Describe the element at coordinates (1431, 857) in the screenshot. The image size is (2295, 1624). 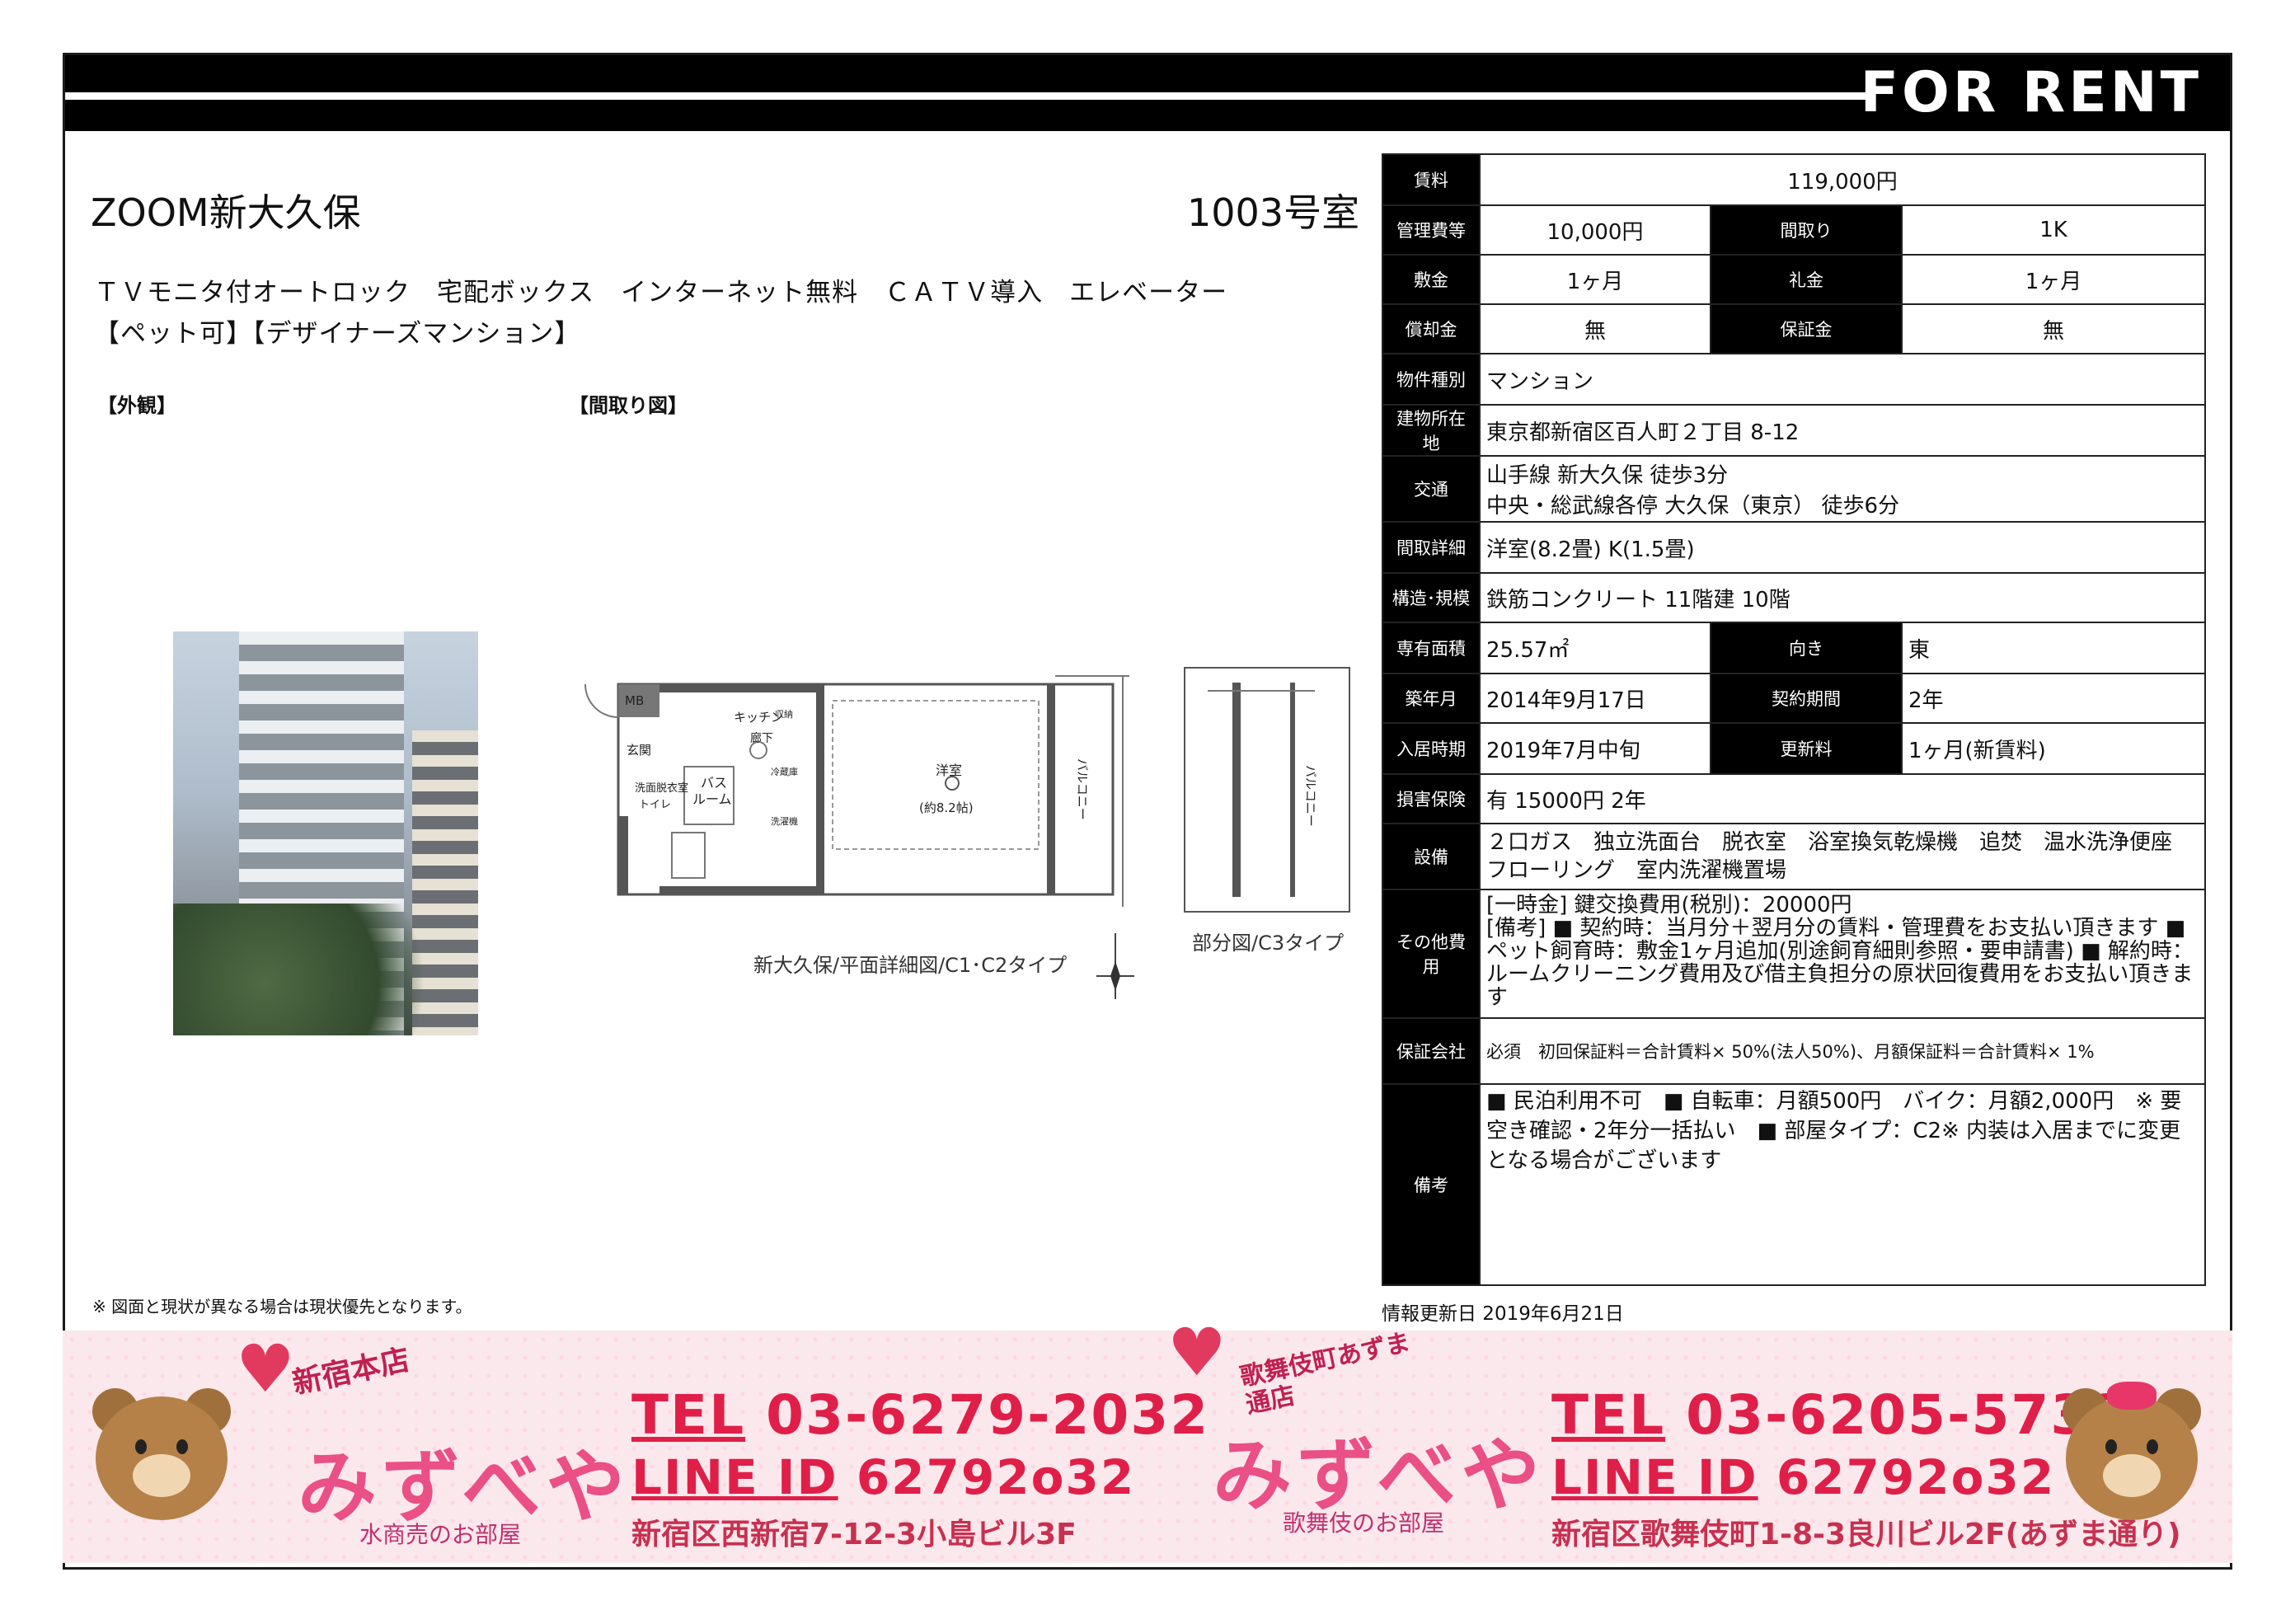
I see `label-facilities: 設備` at that location.